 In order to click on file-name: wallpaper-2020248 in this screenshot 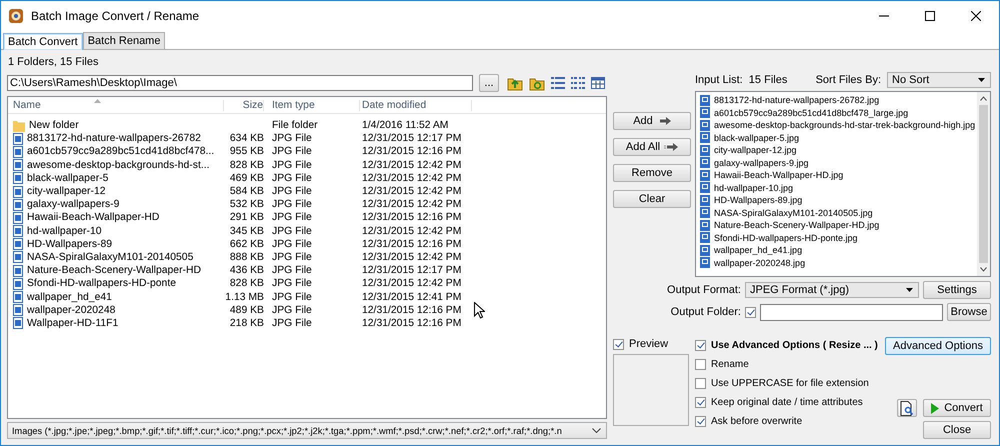, I will do `click(71, 310)`.